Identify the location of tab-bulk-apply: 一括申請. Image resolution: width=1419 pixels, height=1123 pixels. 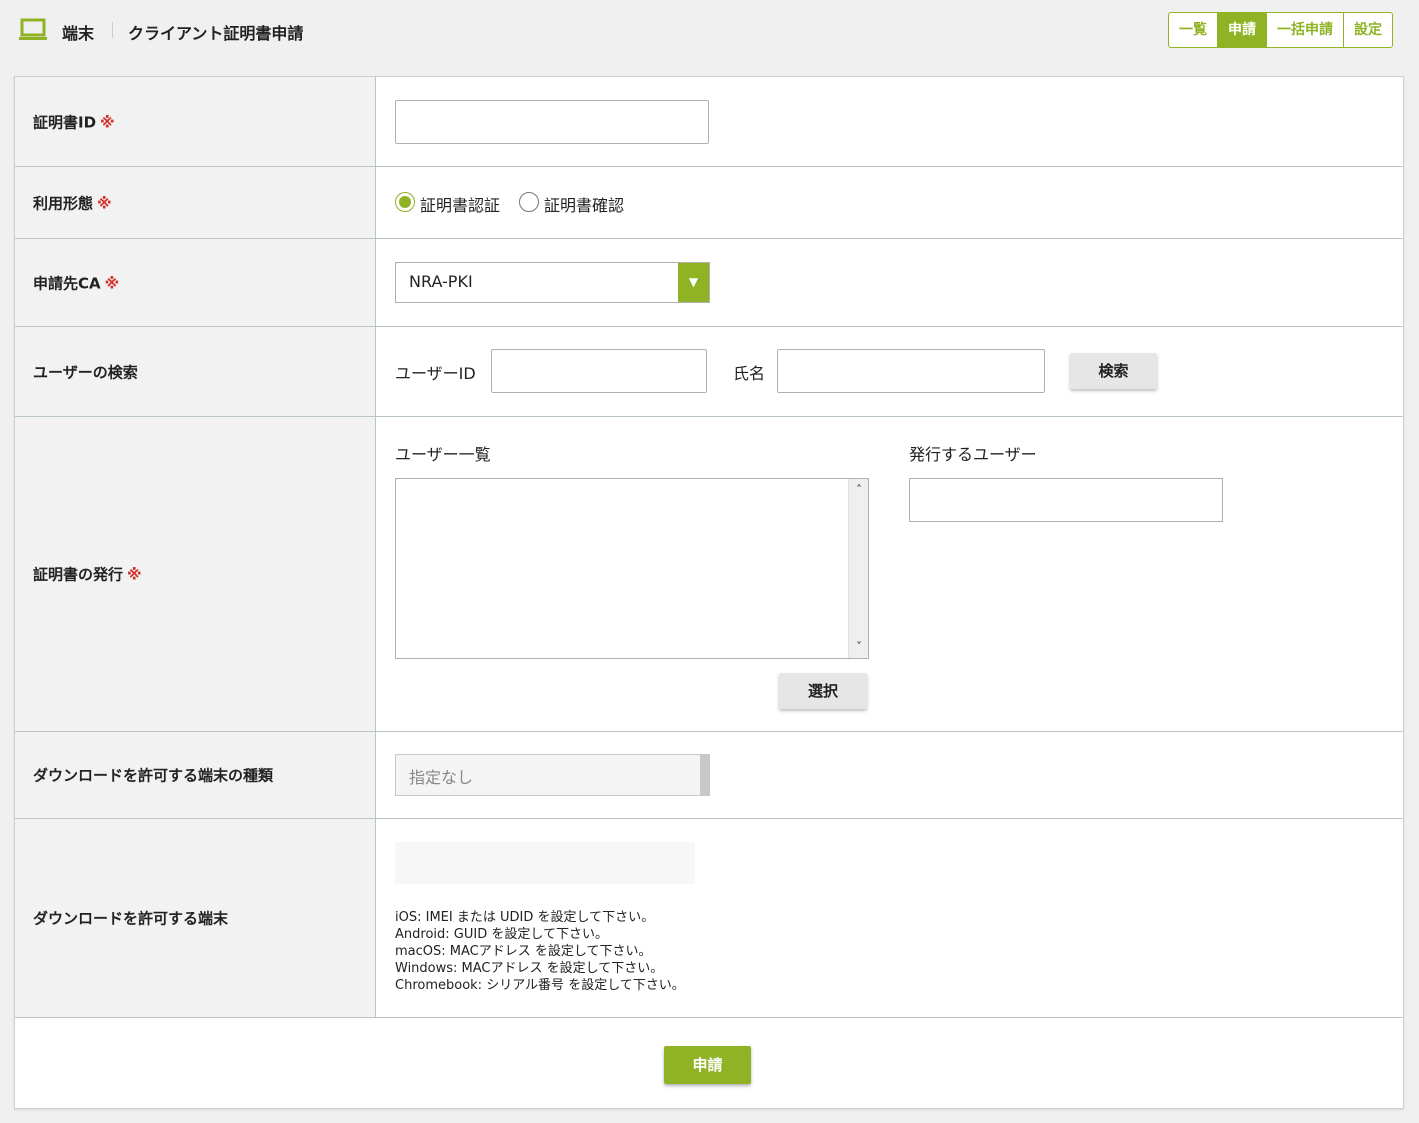
(1304, 30).